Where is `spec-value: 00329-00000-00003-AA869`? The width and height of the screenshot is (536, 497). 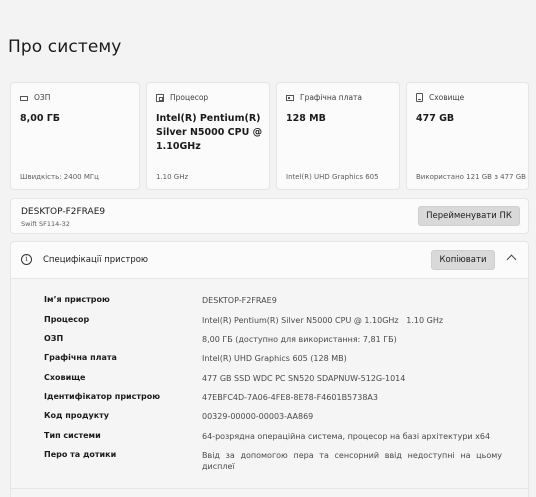
spec-value: 00329-00000-00003-AA869 is located at coordinates (258, 416).